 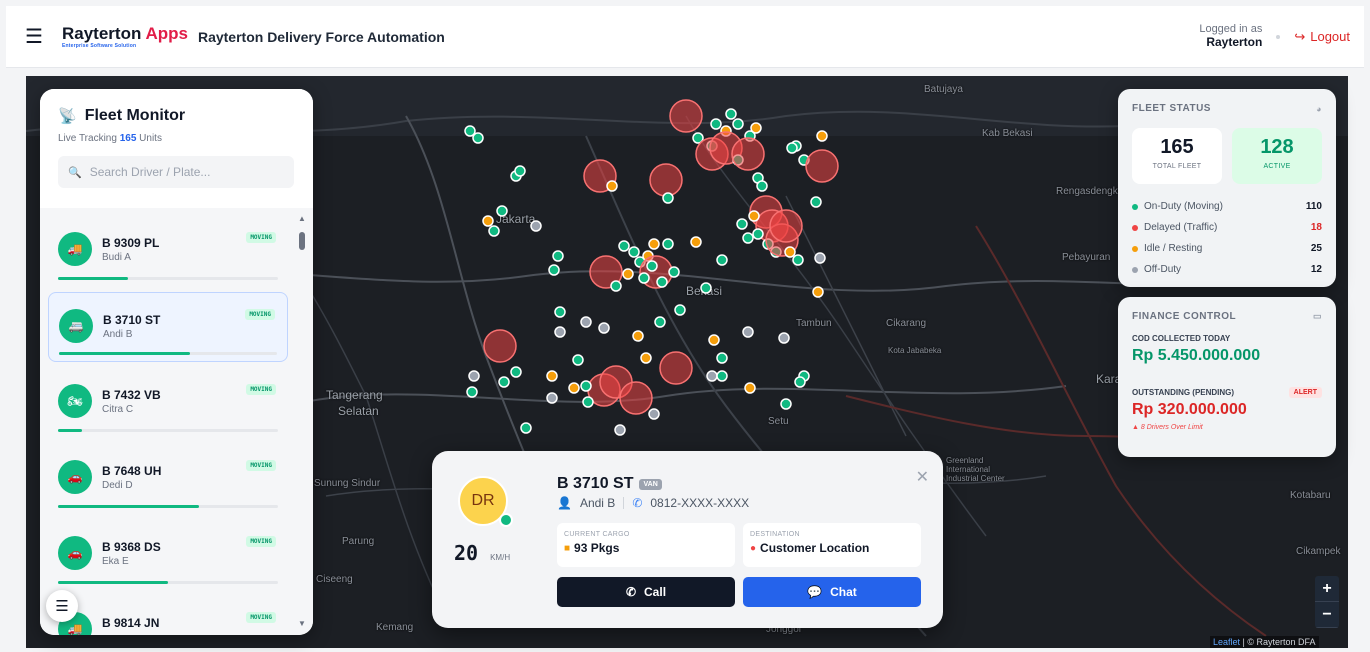 I want to click on vehicle-list-item: 🚗 B 7648 UH Dedi D MOVING, so click(x=168, y=479).